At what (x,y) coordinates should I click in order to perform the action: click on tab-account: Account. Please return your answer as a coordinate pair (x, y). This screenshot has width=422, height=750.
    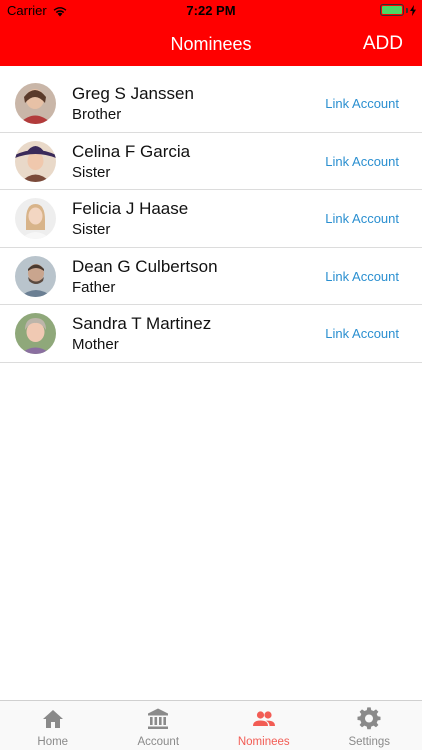
    Looking at the image, I should click on (159, 725).